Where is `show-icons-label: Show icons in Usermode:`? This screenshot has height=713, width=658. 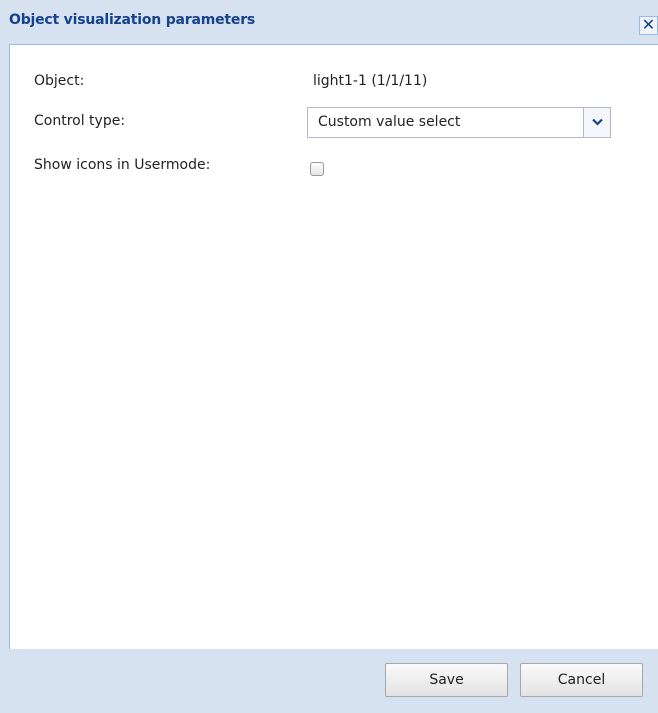
show-icons-label: Show icons in Usermode: is located at coordinates (122, 165).